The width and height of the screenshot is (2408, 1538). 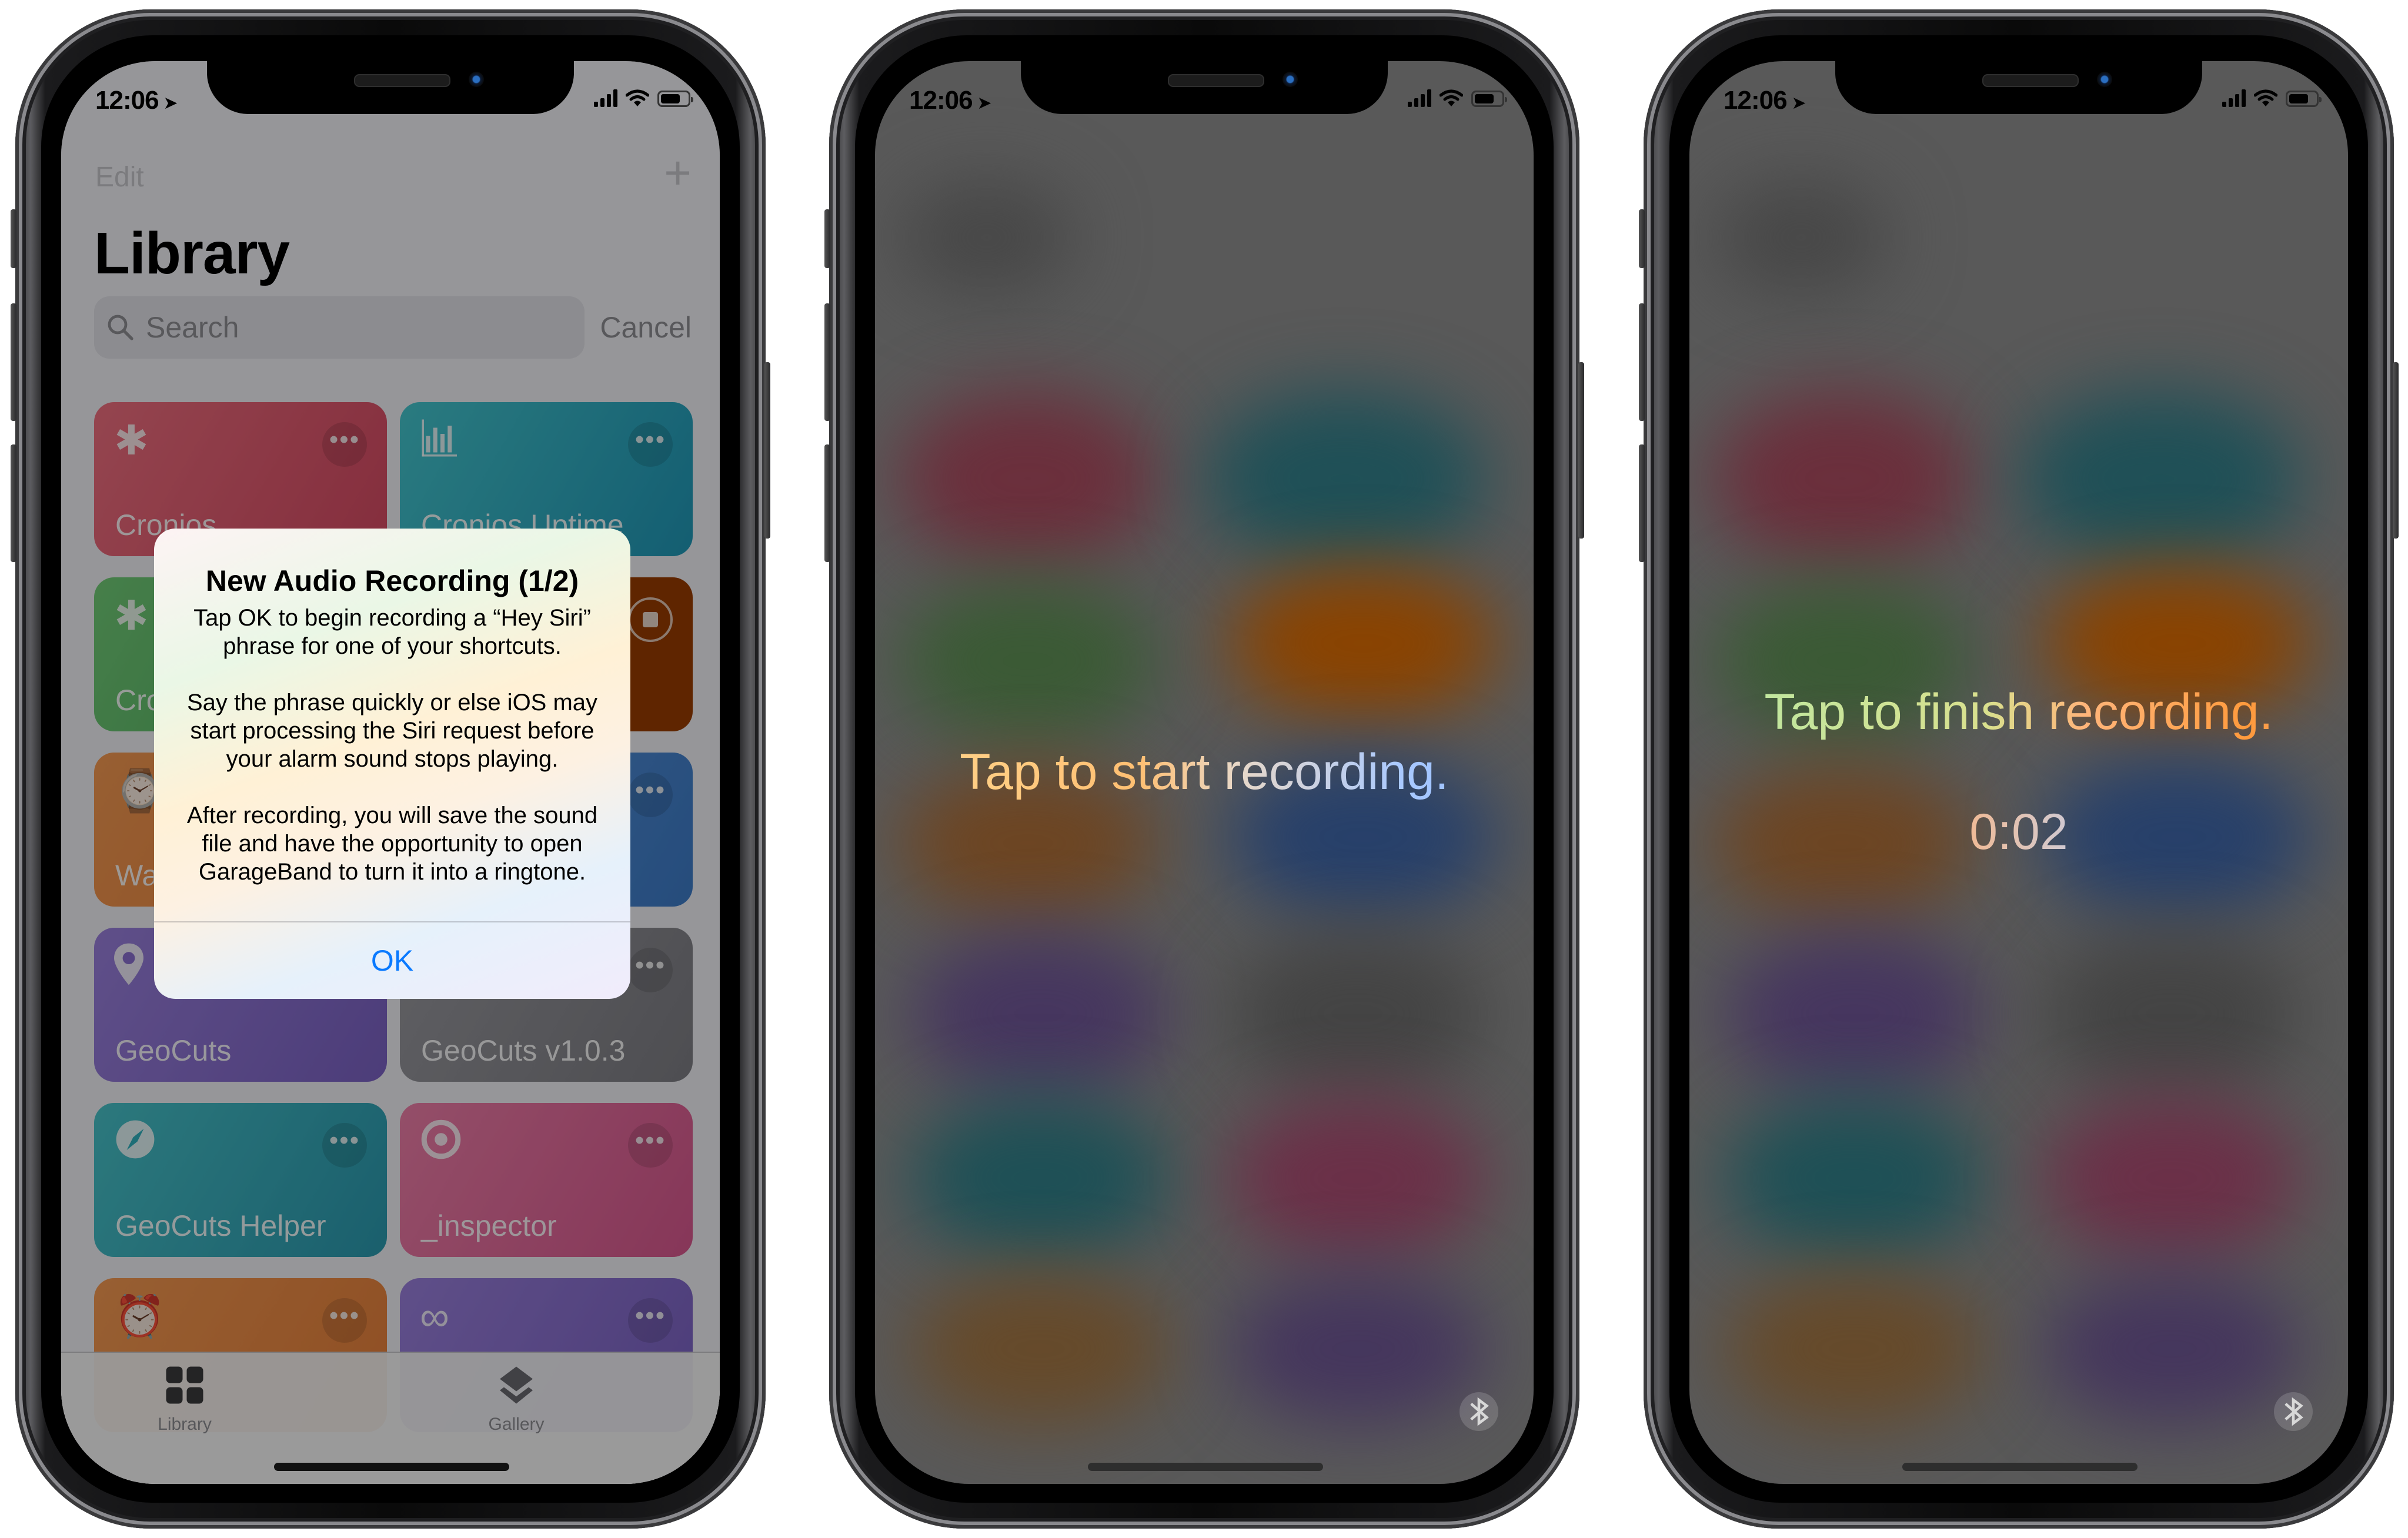 What do you see at coordinates (392, 960) in the screenshot?
I see `ok-button: OK` at bounding box center [392, 960].